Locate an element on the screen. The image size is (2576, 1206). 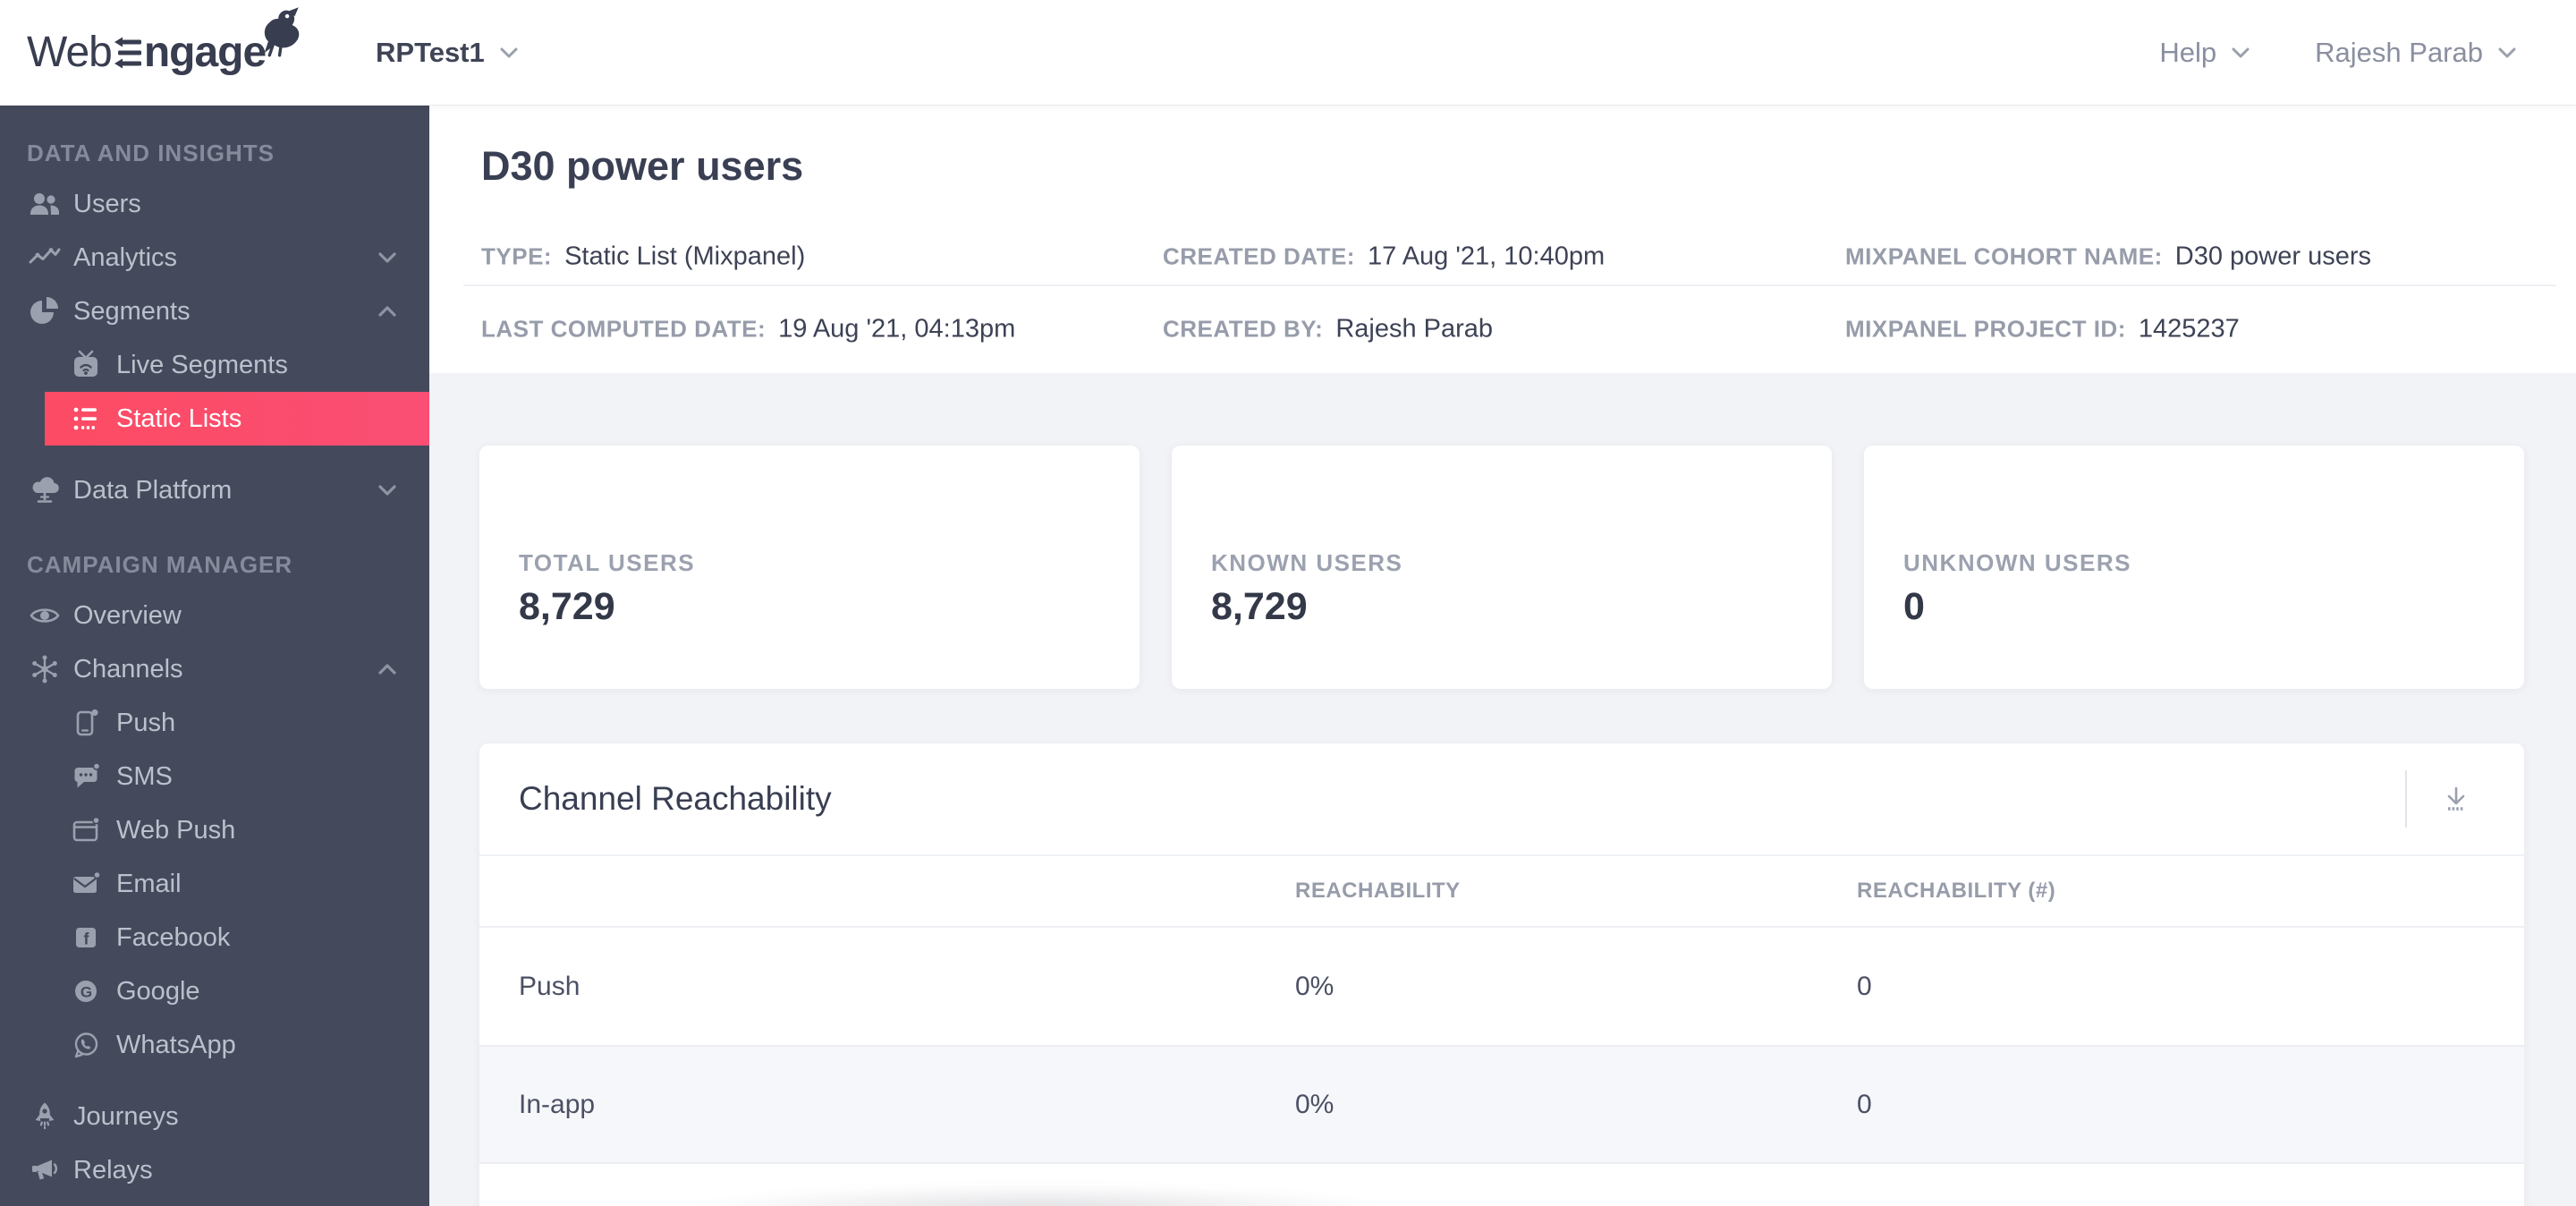
stat-card-total-users: TOTAL USERS 8,729 is located at coordinates (809, 567).